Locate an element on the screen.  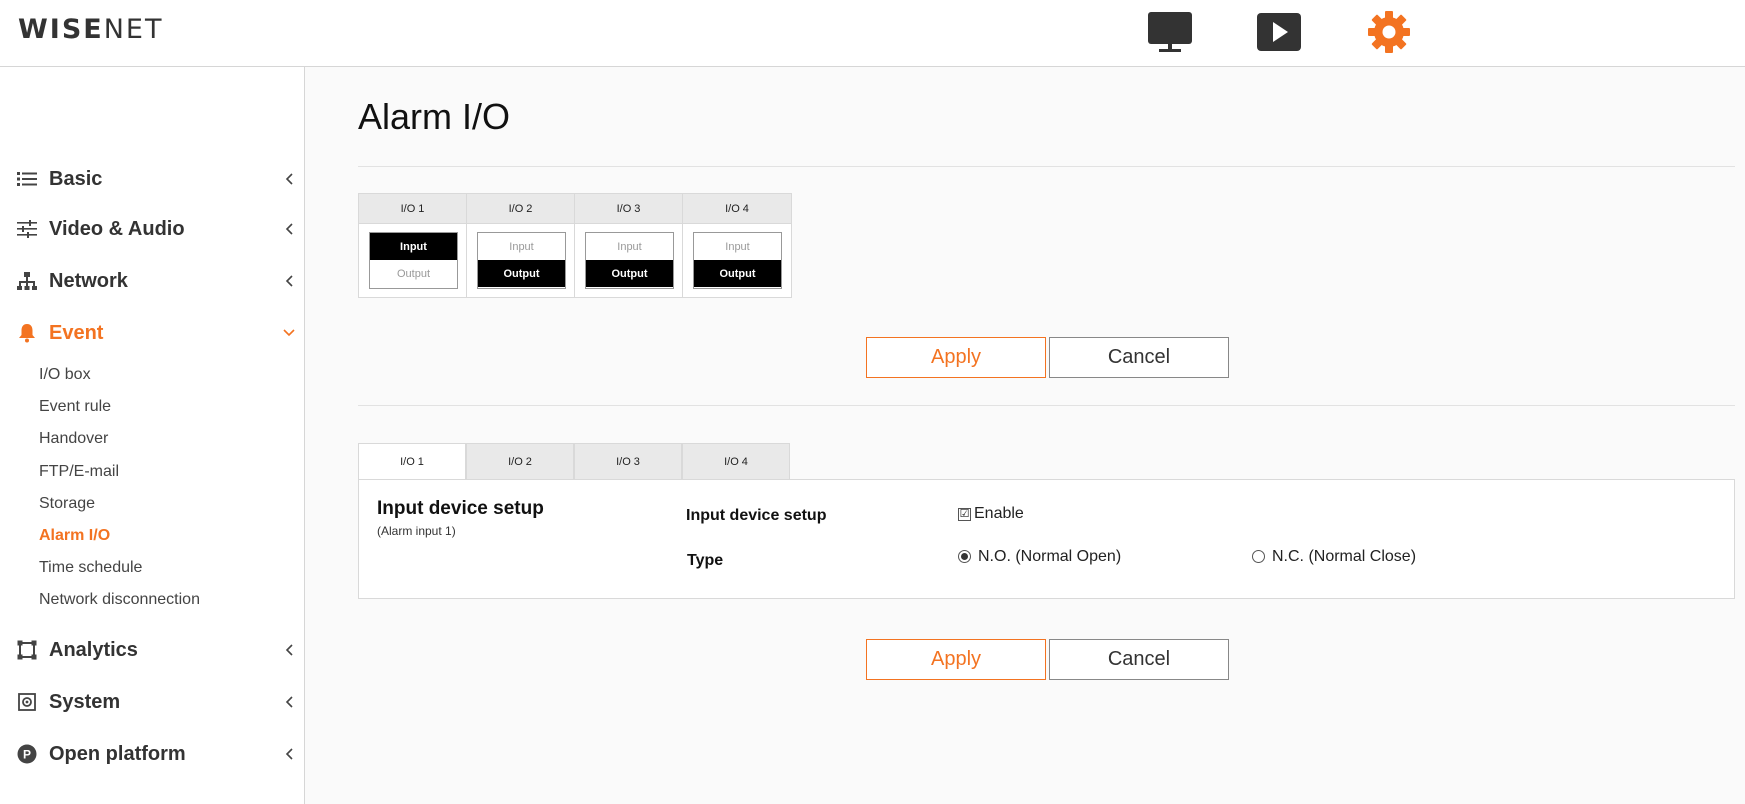
list-icon is located at coordinates (27, 179).